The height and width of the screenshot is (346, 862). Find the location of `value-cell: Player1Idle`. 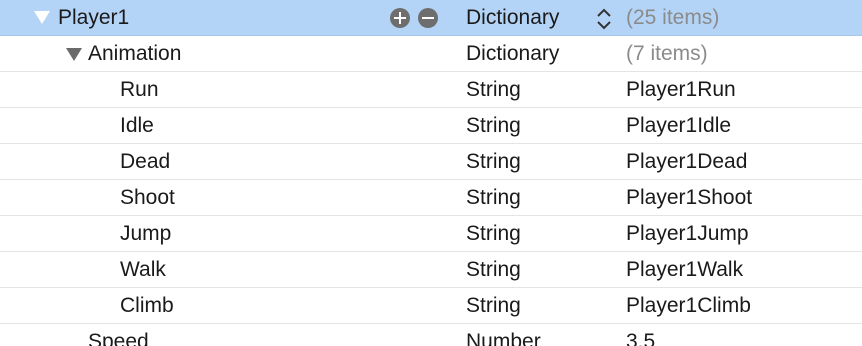

value-cell: Player1Idle is located at coordinates (678, 126).